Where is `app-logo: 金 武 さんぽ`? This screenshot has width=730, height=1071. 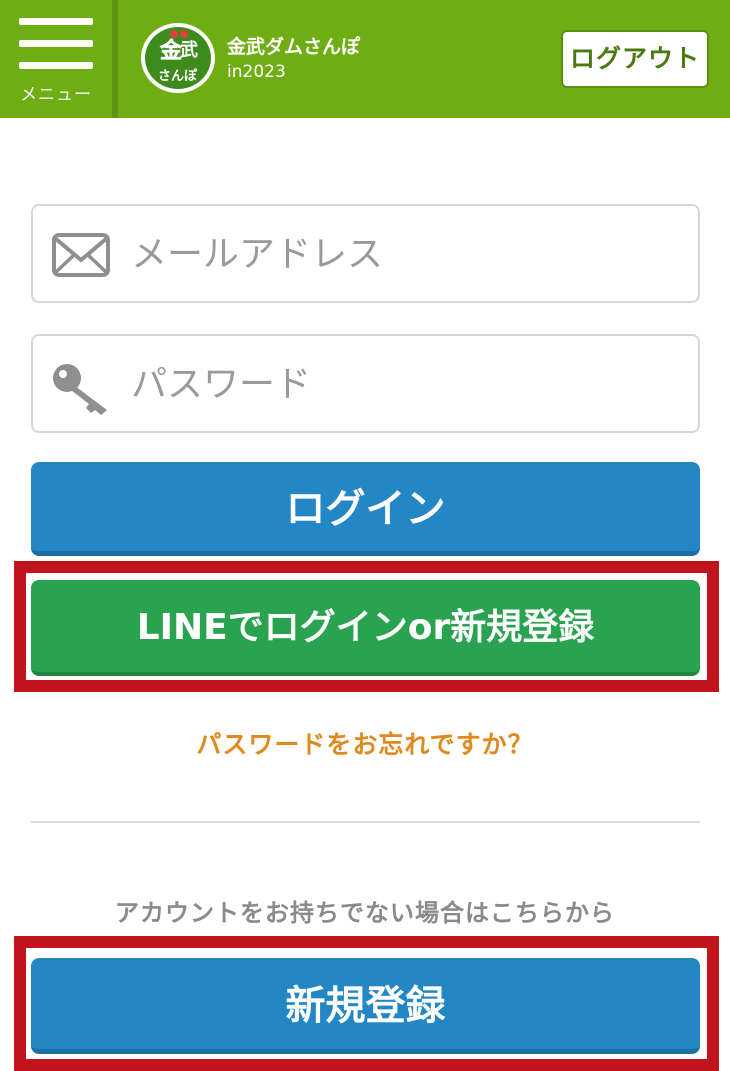 app-logo: 金 武 さんぽ is located at coordinates (178, 58).